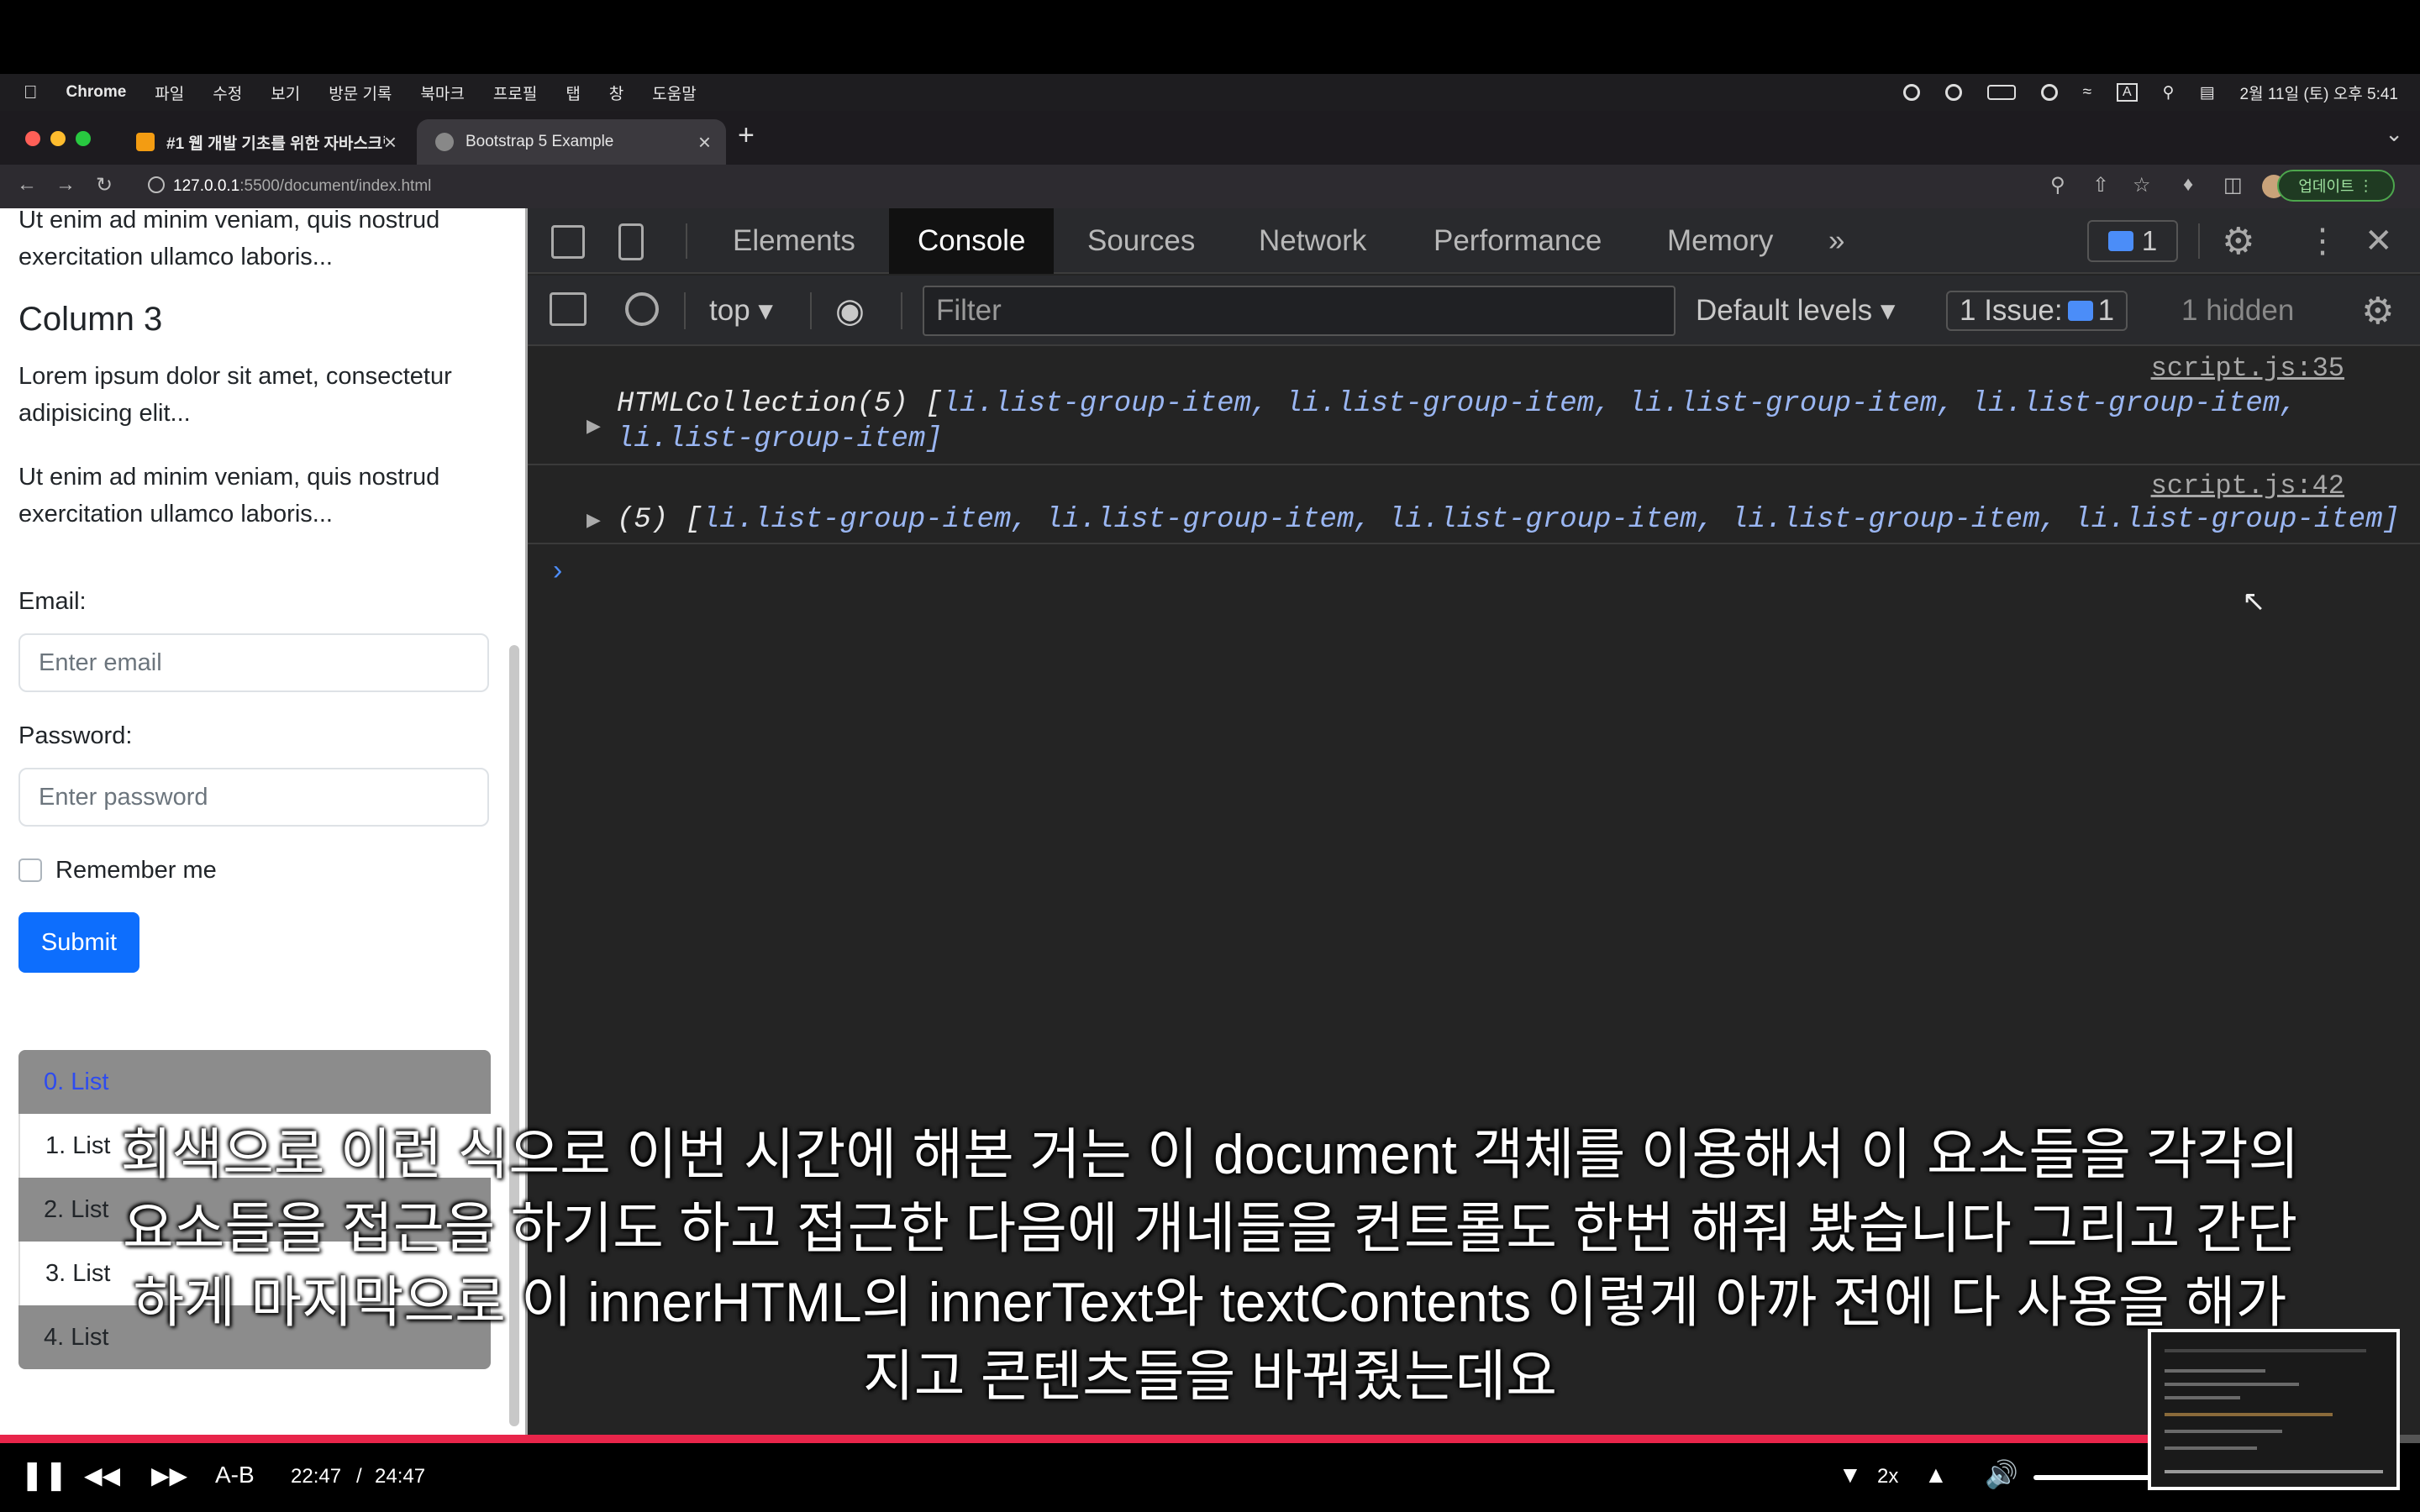 The height and width of the screenshot is (1512, 2420). I want to click on tab-bootstrap-example: Bootstrap 5 Example ×, so click(571, 142).